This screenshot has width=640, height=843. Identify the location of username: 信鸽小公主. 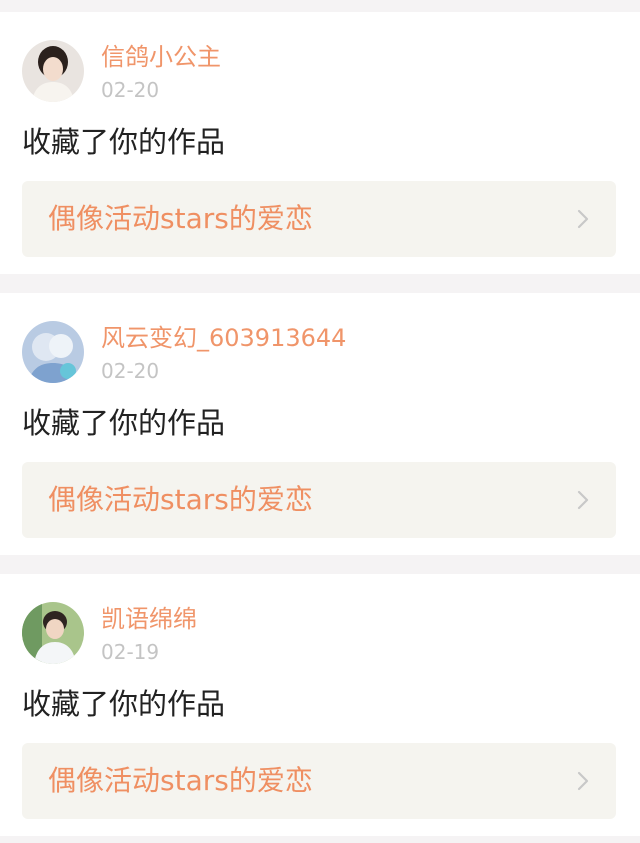
(161, 57).